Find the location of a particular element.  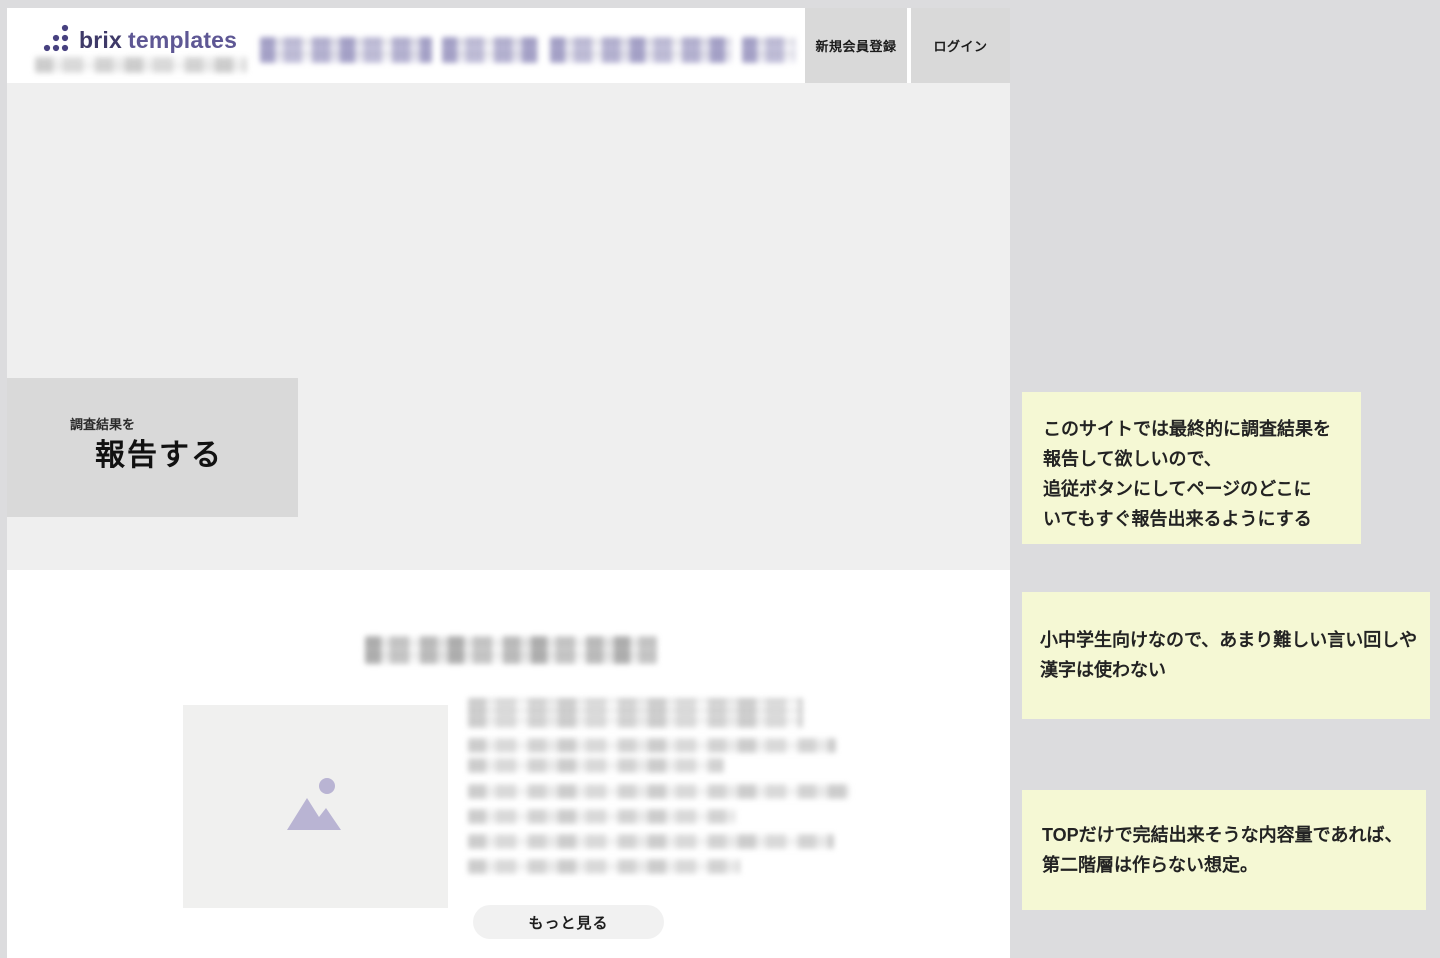

brand-word-brix: brix is located at coordinates (100, 39).